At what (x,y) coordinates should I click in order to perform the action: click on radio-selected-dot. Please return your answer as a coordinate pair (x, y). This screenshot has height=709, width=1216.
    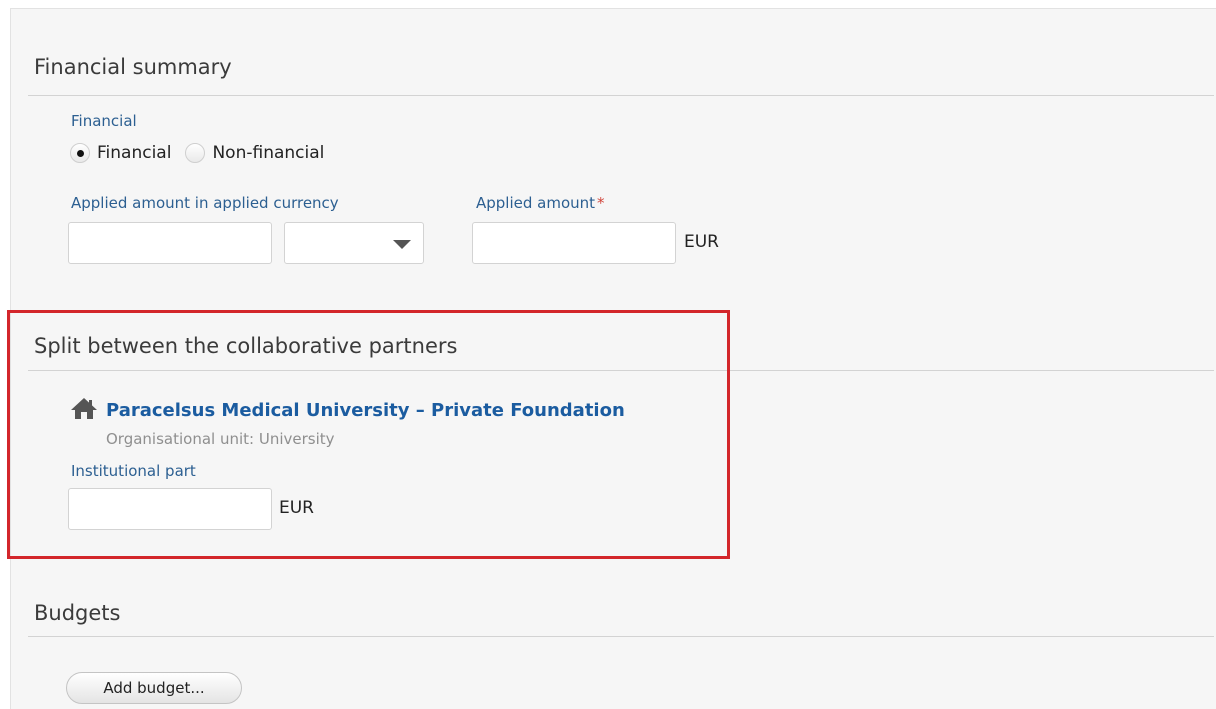
    Looking at the image, I should click on (80, 153).